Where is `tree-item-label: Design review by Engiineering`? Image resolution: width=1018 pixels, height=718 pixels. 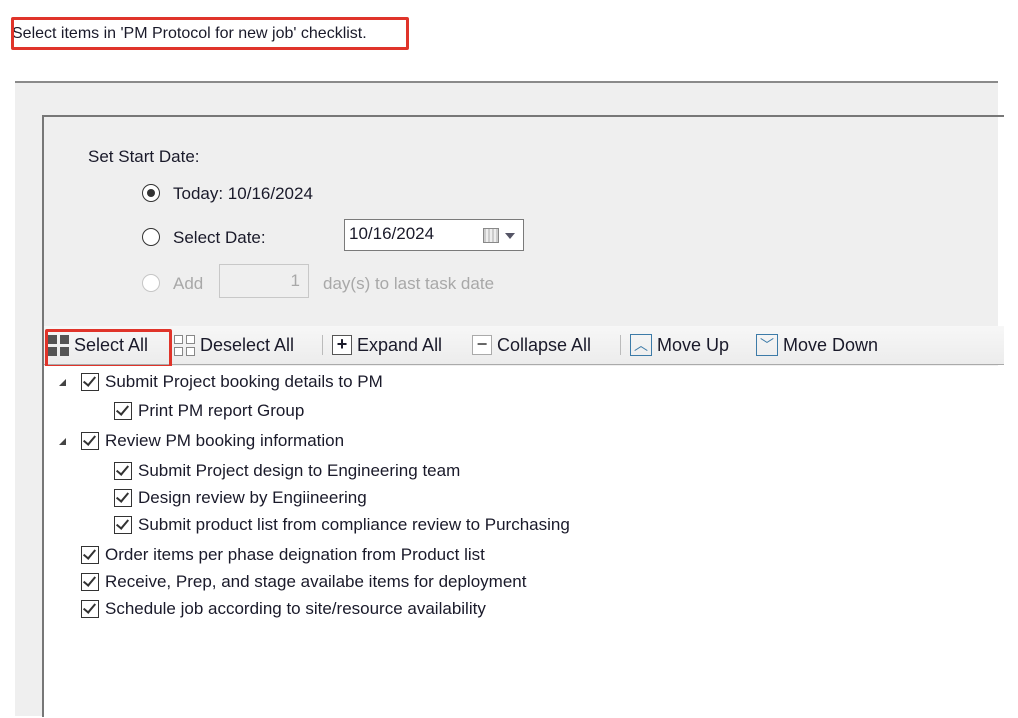 tree-item-label: Design review by Engiineering is located at coordinates (252, 497).